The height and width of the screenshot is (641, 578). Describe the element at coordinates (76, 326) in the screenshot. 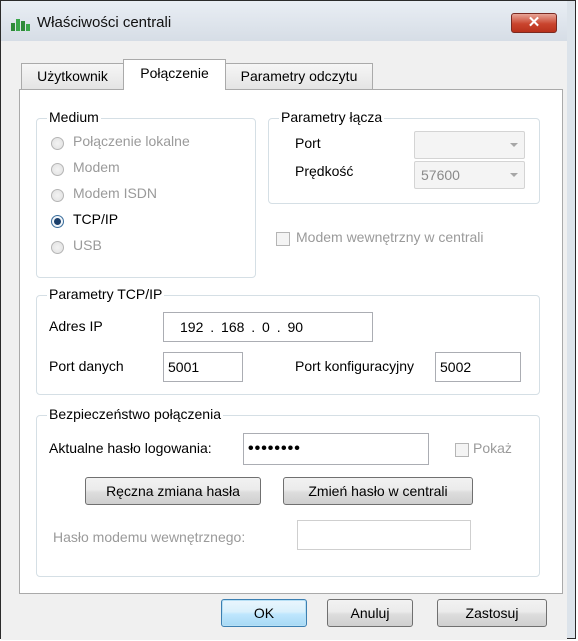

I see `ip-label: Adres IP` at that location.